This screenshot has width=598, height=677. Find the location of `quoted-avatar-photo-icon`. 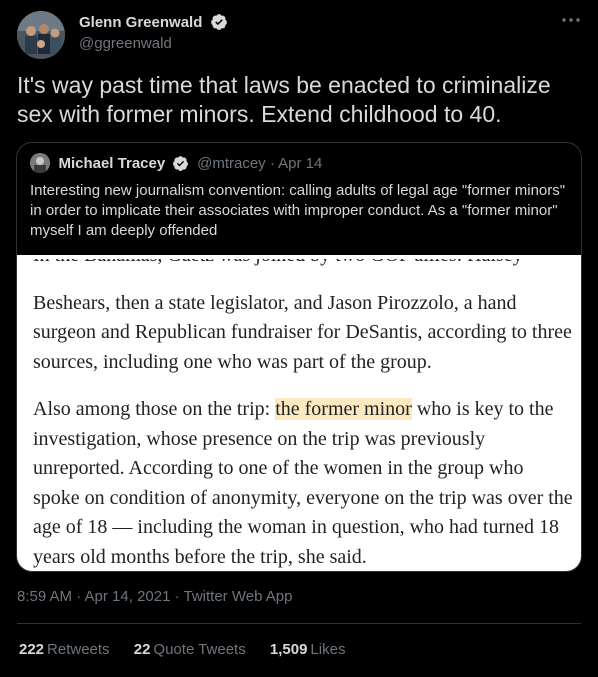

quoted-avatar-photo-icon is located at coordinates (40, 163).